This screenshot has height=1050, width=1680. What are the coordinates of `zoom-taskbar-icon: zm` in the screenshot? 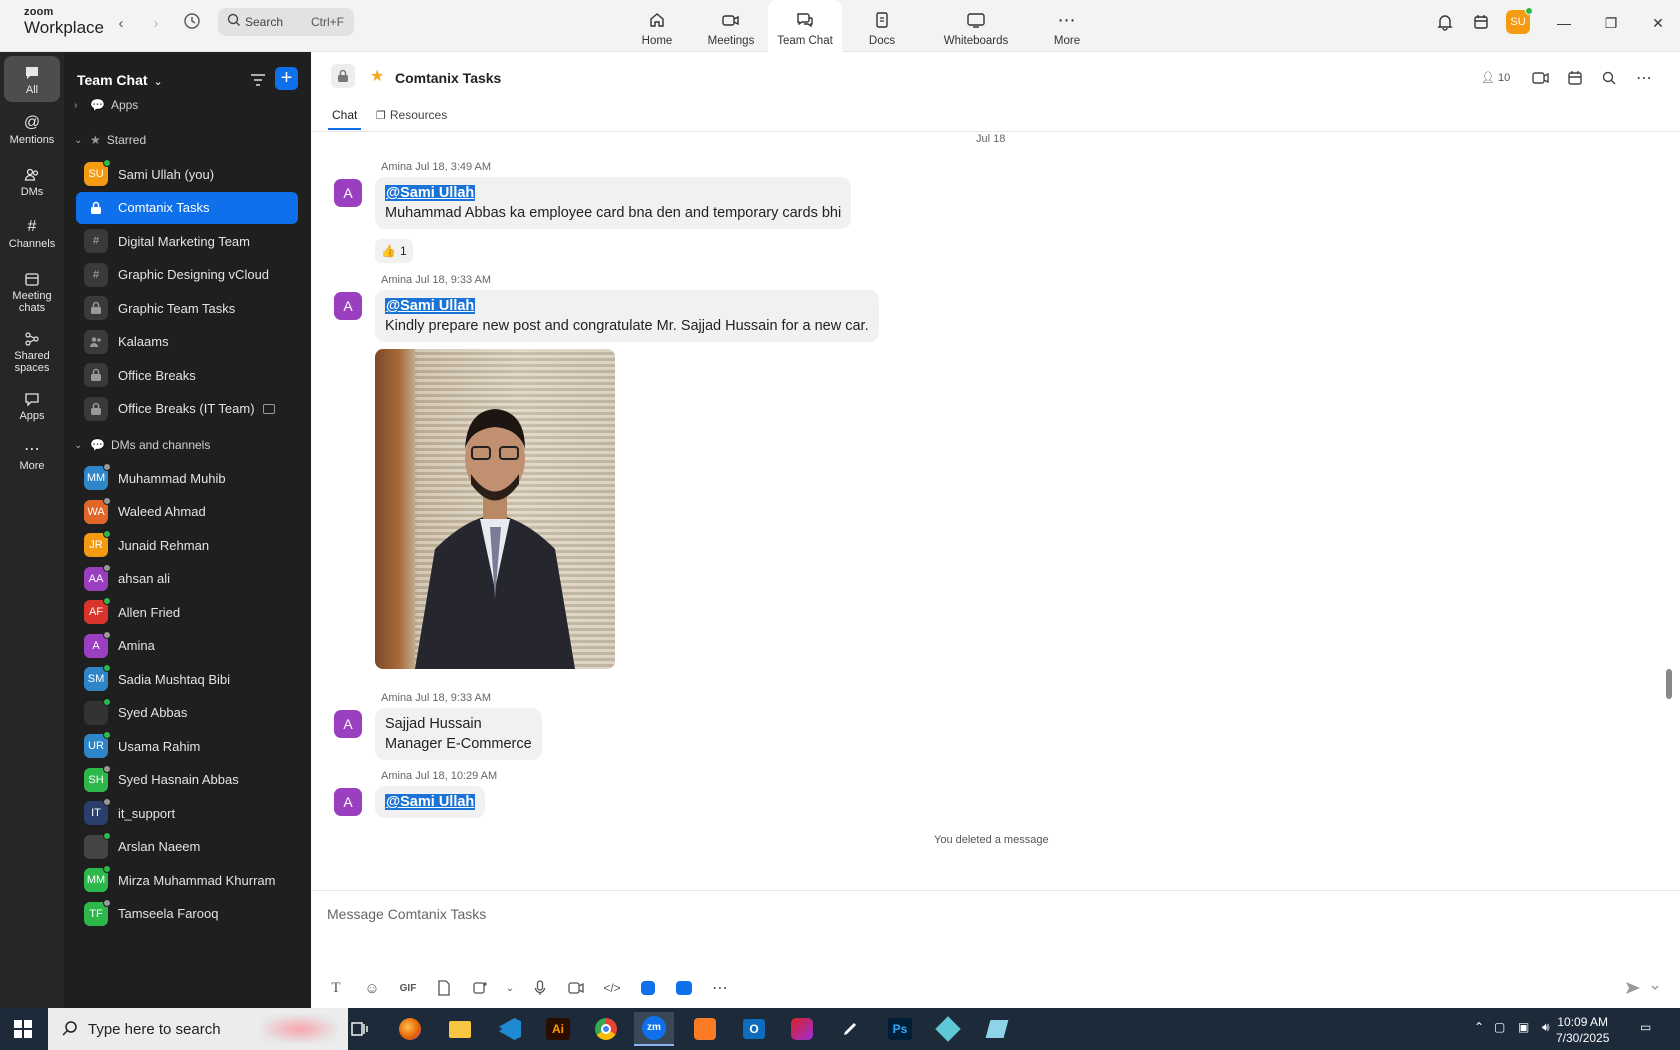 It's located at (654, 1029).